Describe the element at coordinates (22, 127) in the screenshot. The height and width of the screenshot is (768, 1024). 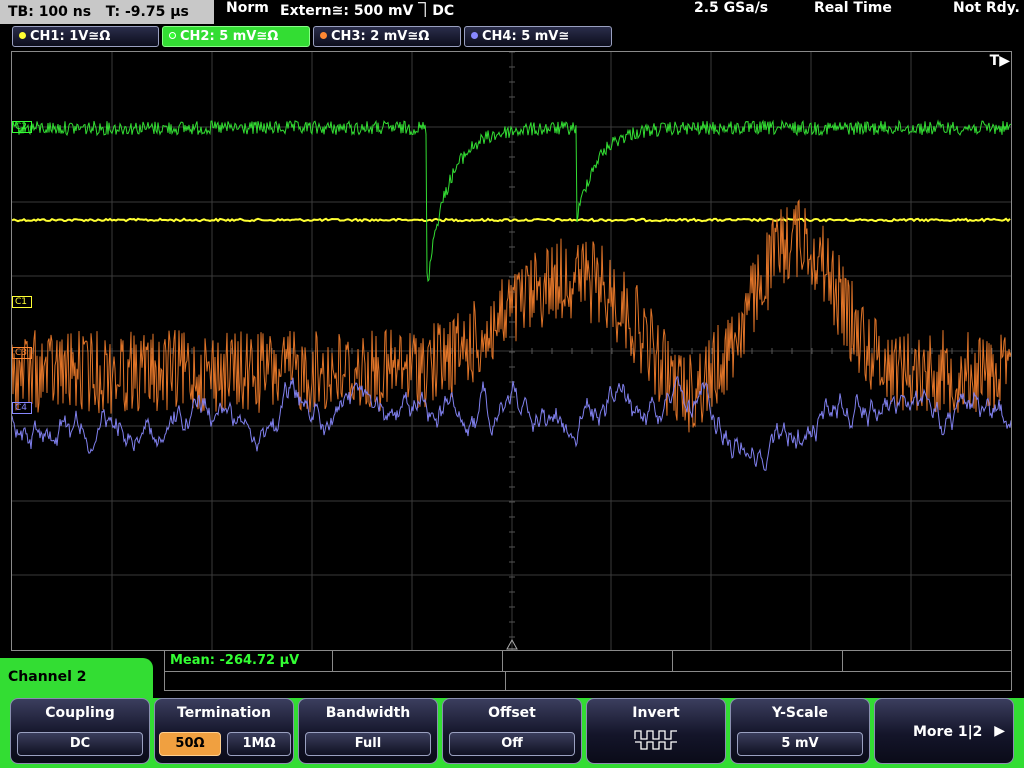
I see `ch2-offset-marker: C2` at that location.